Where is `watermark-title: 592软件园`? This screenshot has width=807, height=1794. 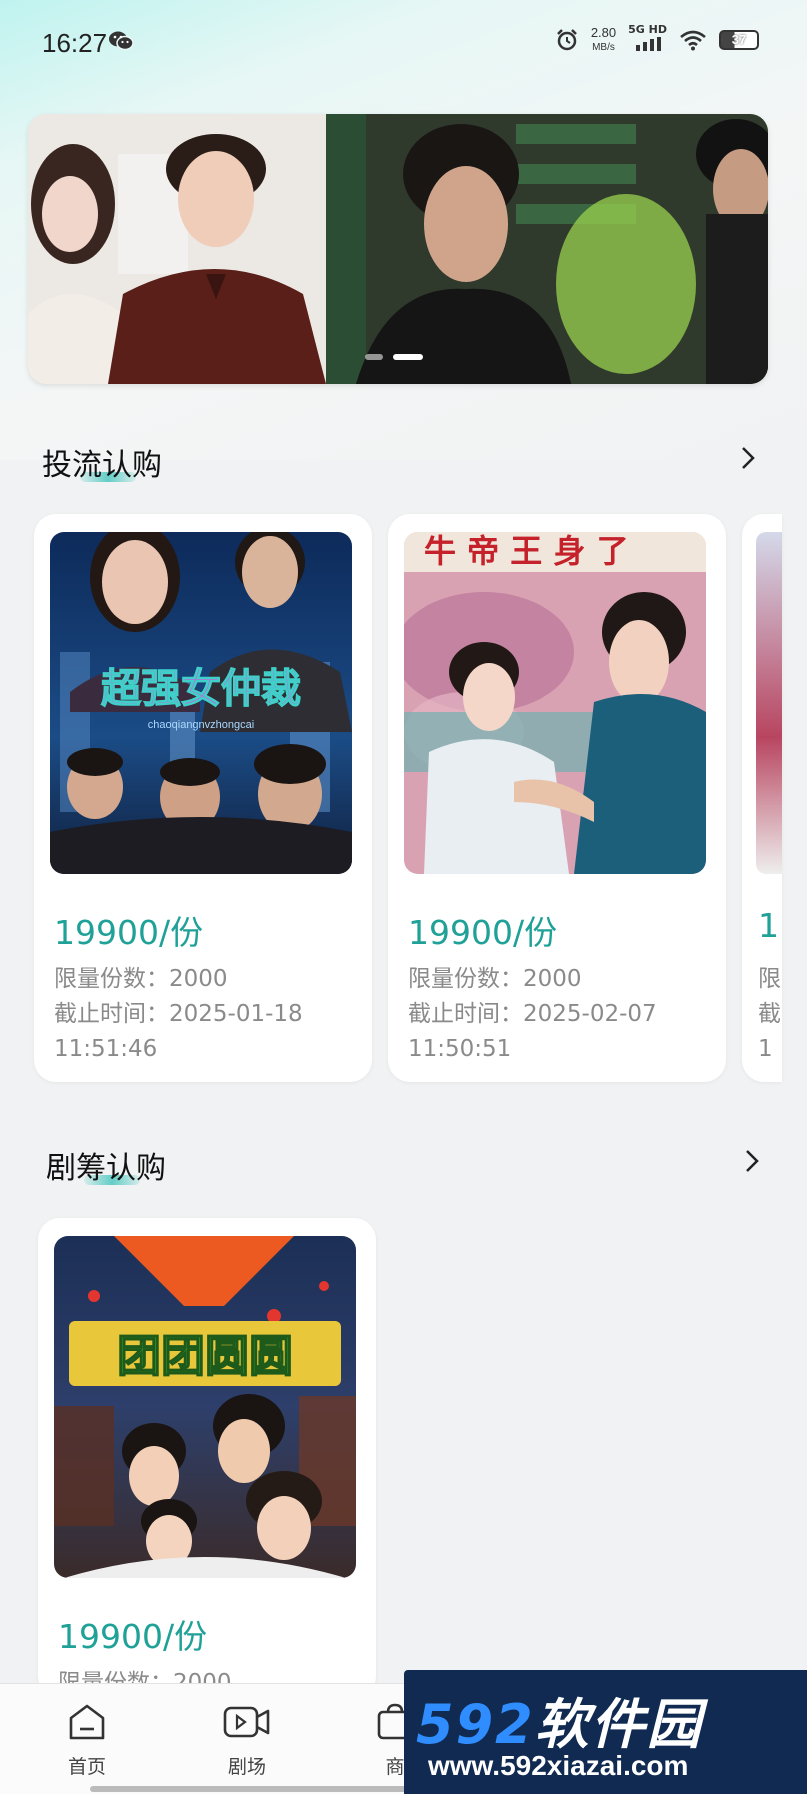 watermark-title: 592软件园 is located at coordinates (559, 1719).